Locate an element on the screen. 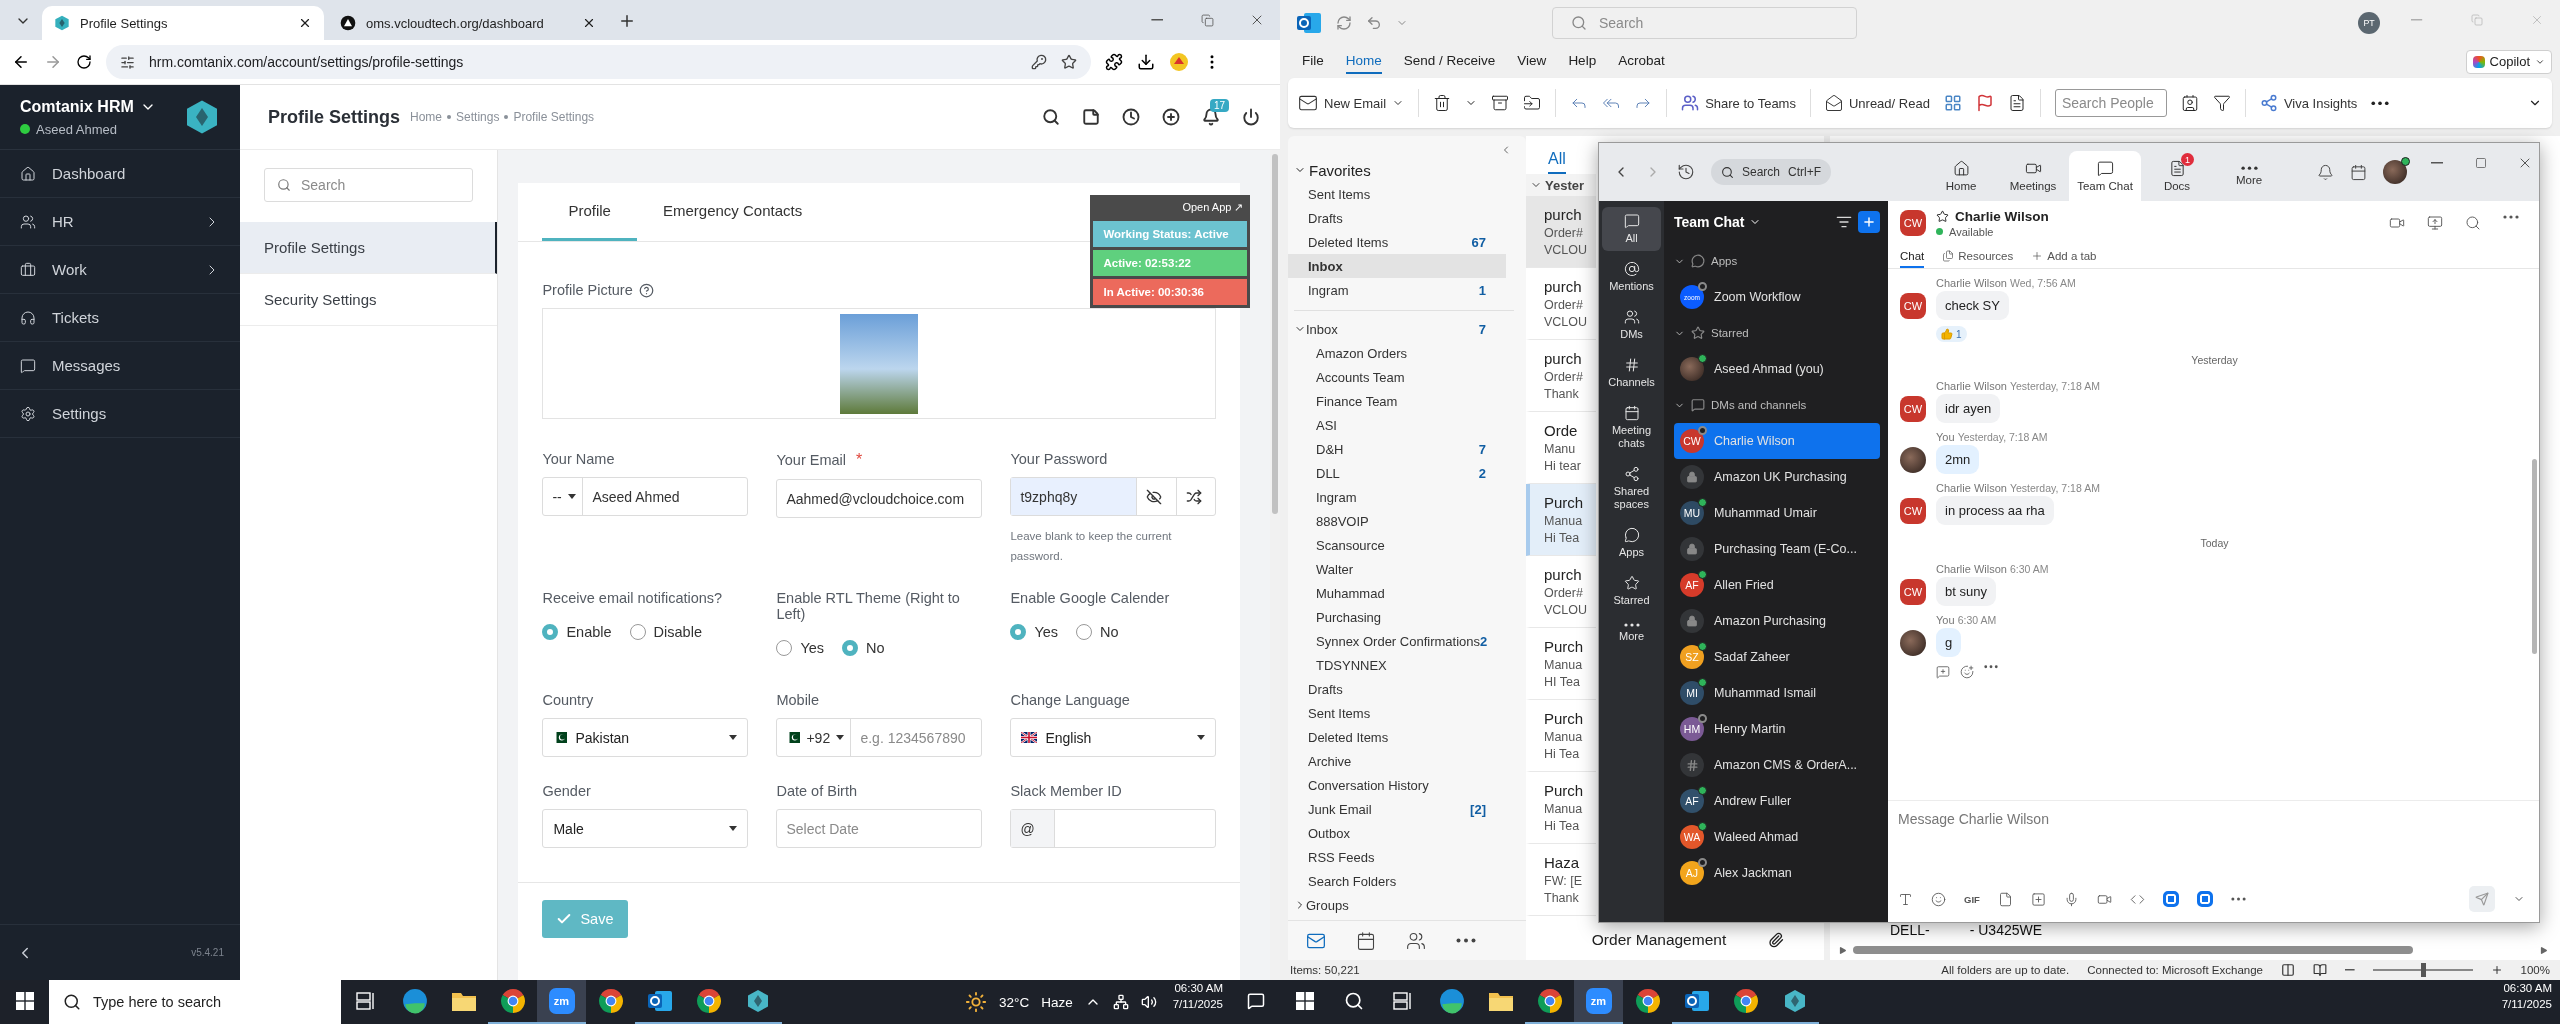 This screenshot has width=2560, height=1024. folder-item: D&H 7 is located at coordinates (1397, 449).